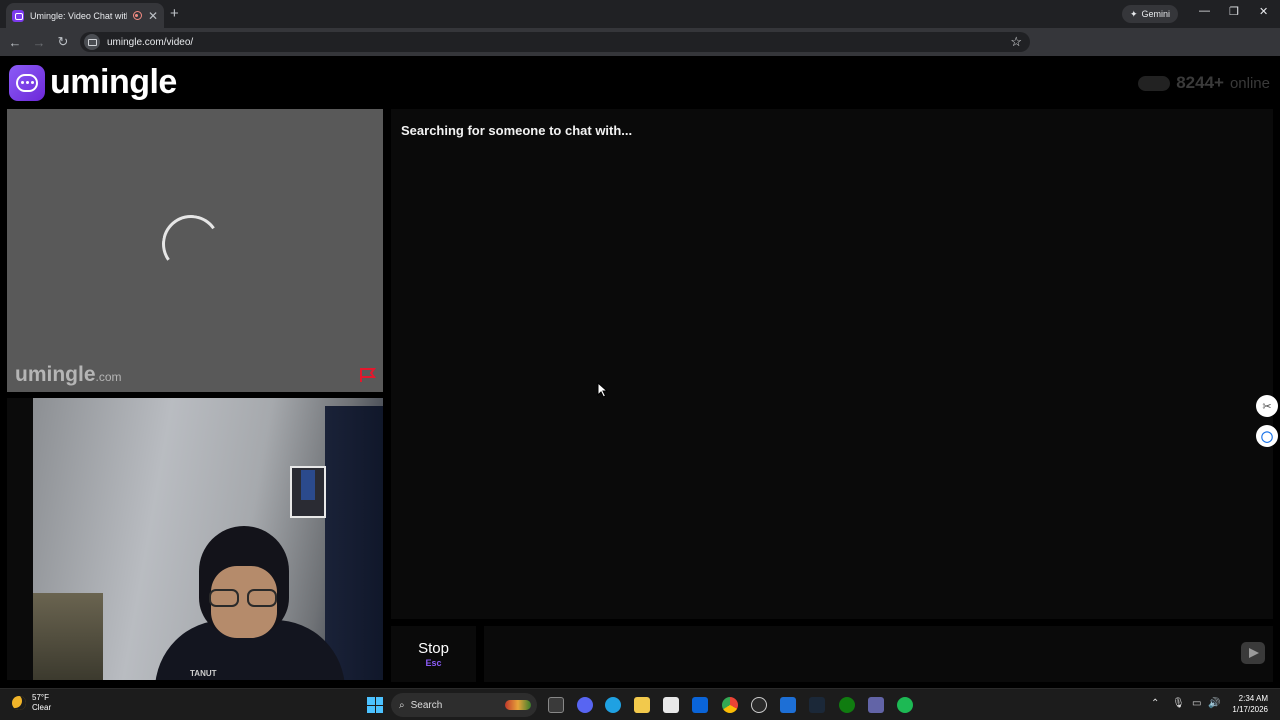 Image resolution: width=1280 pixels, height=720 pixels. Describe the element at coordinates (1016, 42) in the screenshot. I see `bookmark-star-icon: ☆` at that location.